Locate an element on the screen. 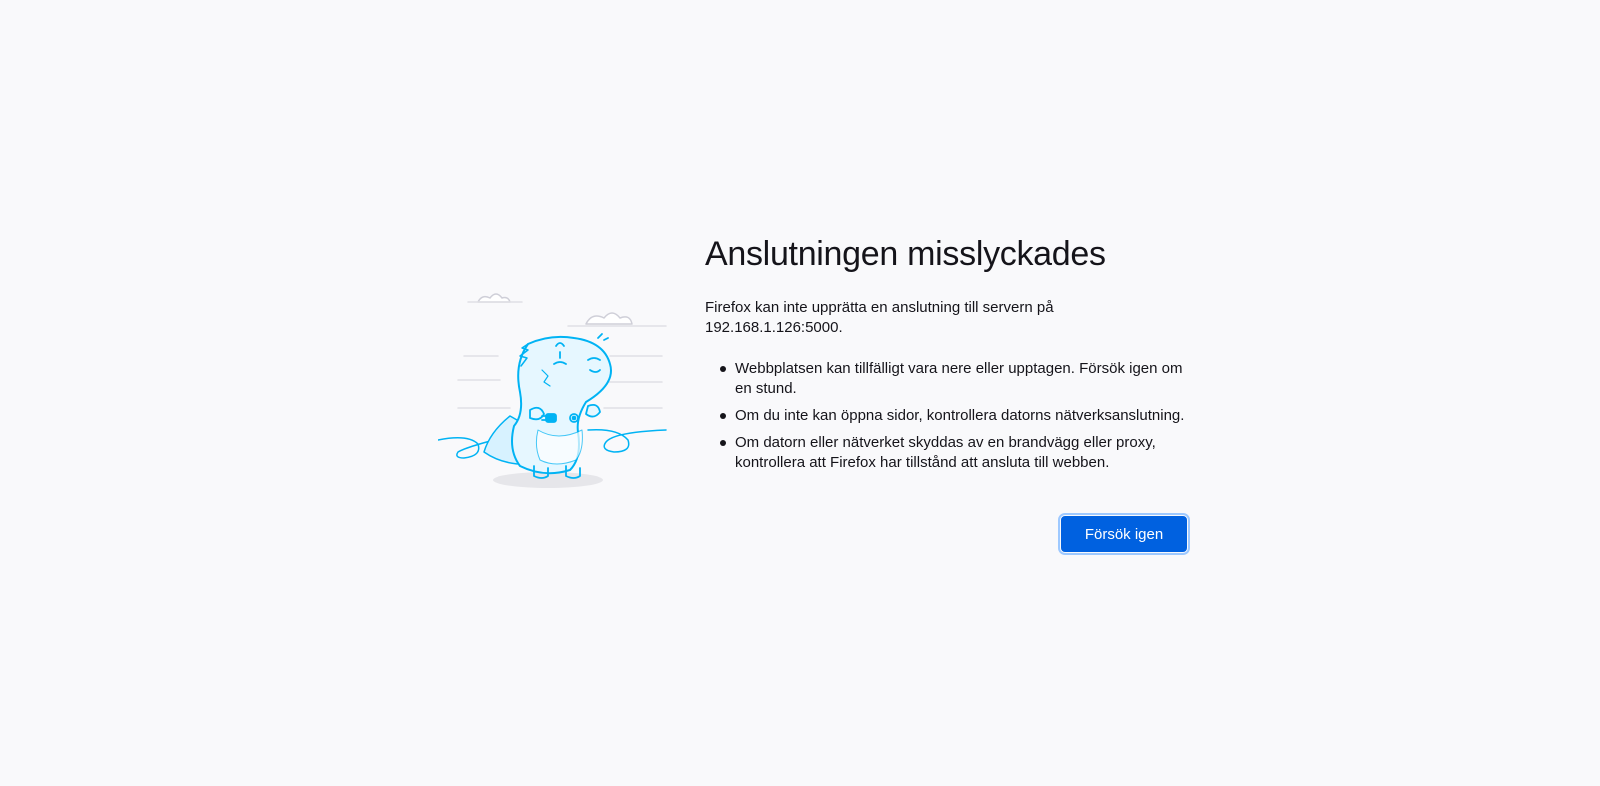 This screenshot has height=786, width=1600. page-title: Anslutningen misslyckades is located at coordinates (905, 254).